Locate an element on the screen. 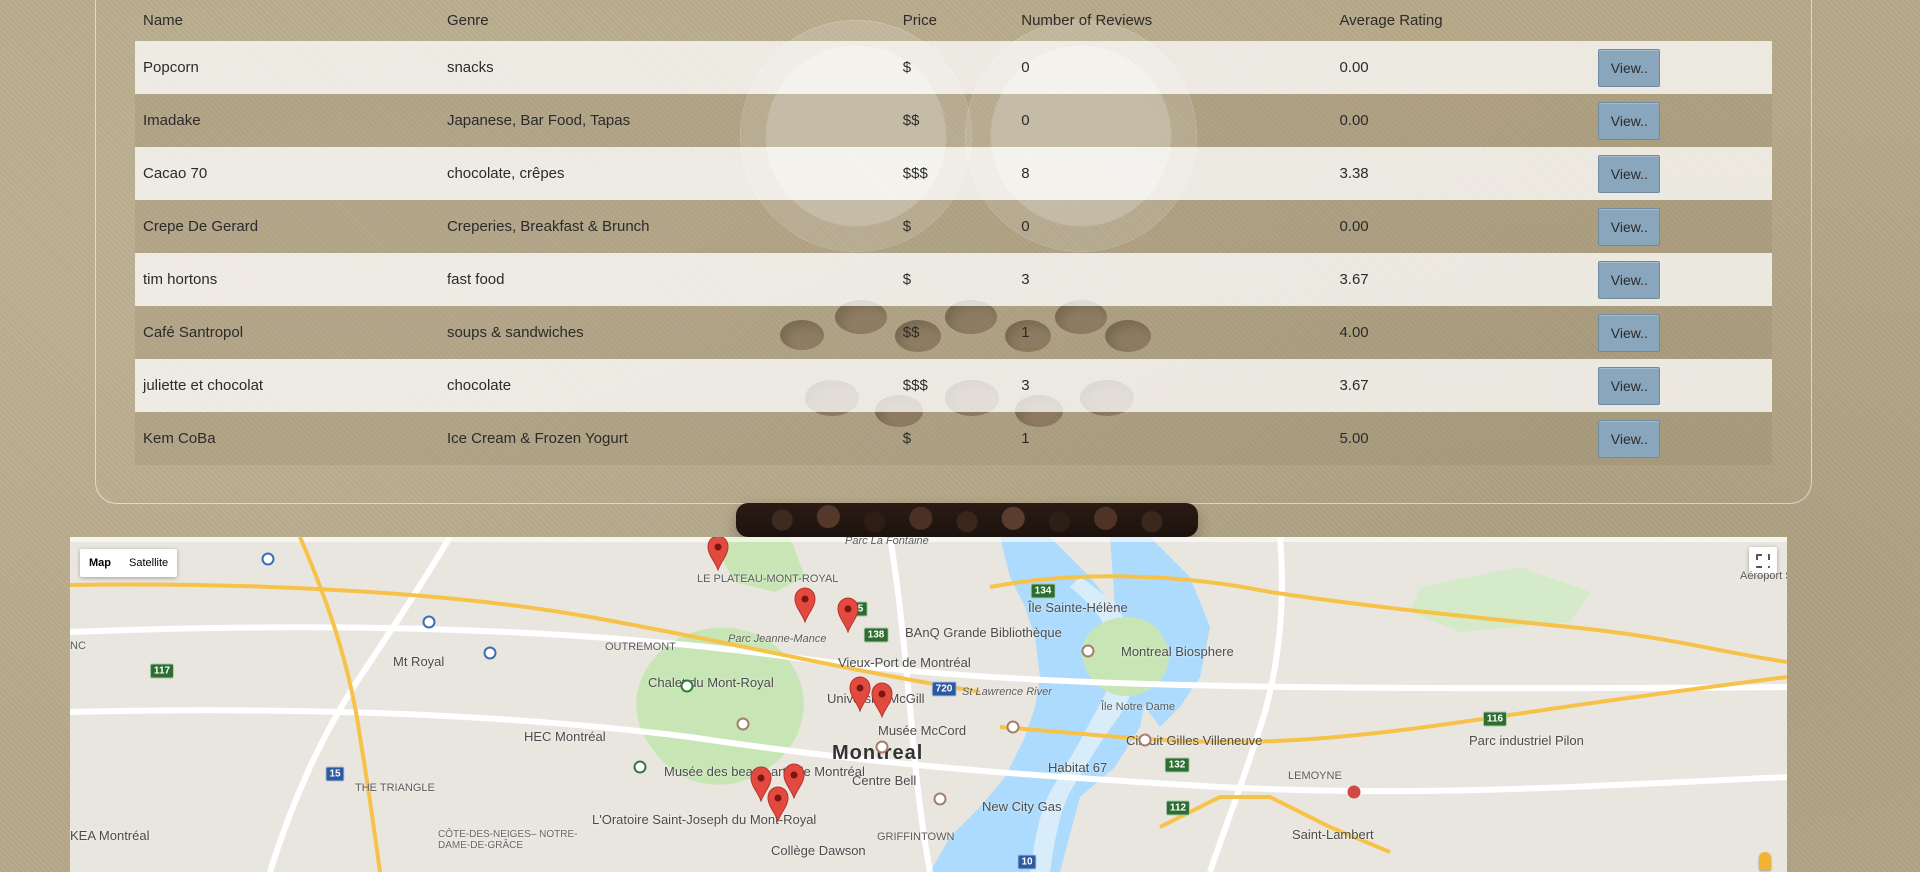 The width and height of the screenshot is (1920, 872). header-number-of-reviews: Number of Reviews is located at coordinates (1087, 20).